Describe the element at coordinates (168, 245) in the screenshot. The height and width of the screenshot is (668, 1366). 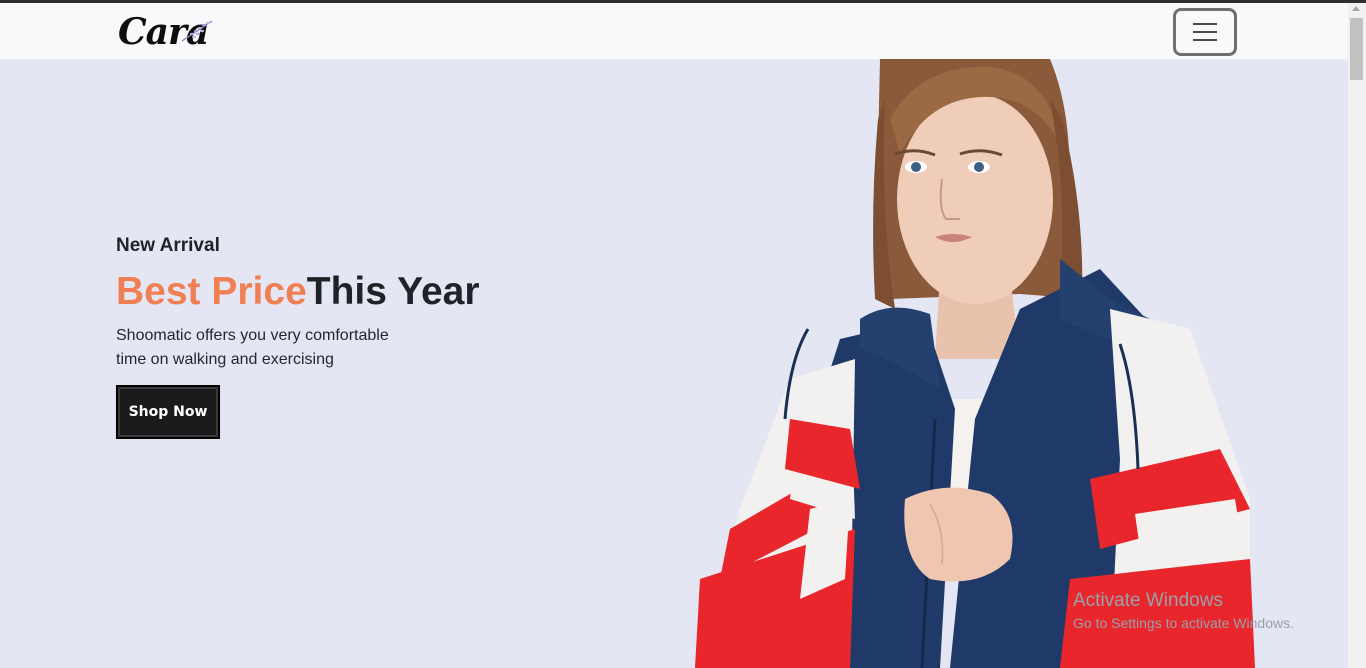
I see `hero-eyebrow: New Arrival` at that location.